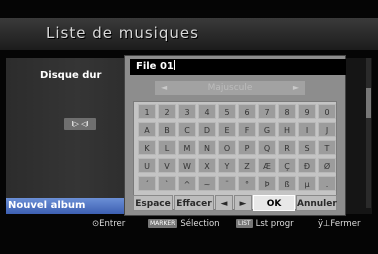 The image size is (378, 254). I want to click on key: D, so click(207, 129).